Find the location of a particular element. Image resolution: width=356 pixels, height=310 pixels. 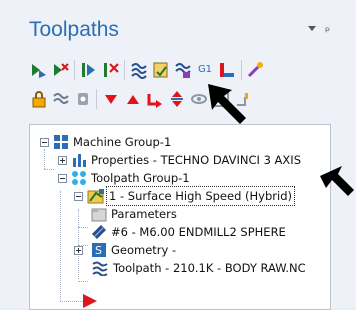

backplot-selected-icon is located at coordinates (139, 70).